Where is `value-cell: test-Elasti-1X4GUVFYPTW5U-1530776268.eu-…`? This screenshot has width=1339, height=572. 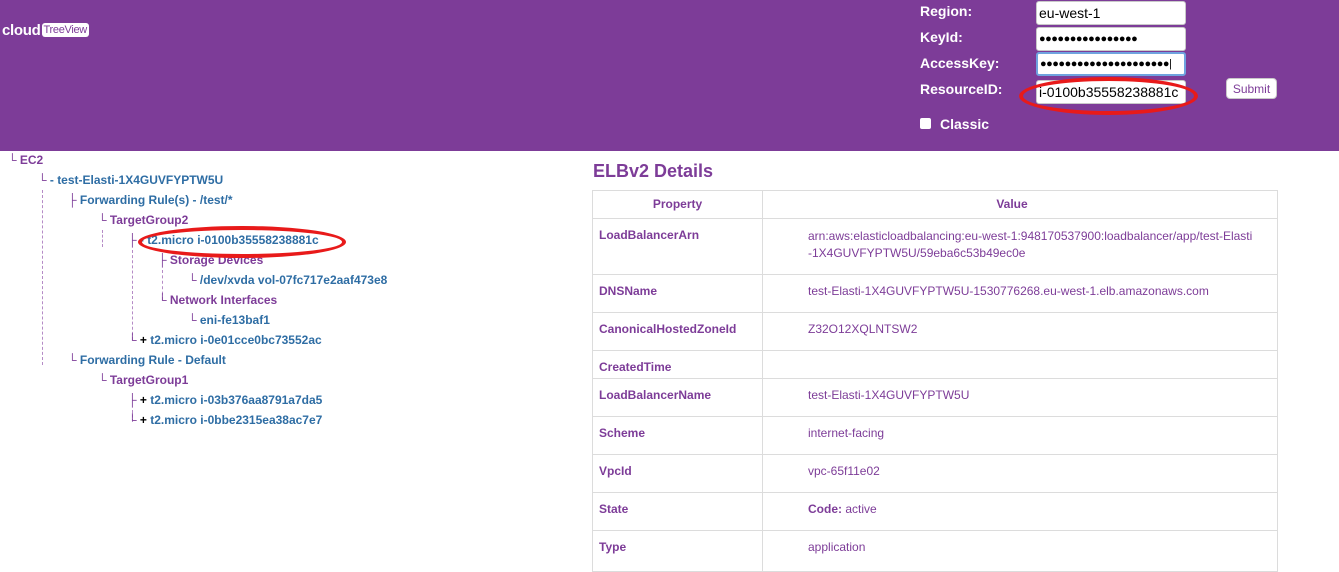
value-cell: test-Elasti-1X4GUVFYPTW5U-1530776268.eu-… is located at coordinates (1008, 291).